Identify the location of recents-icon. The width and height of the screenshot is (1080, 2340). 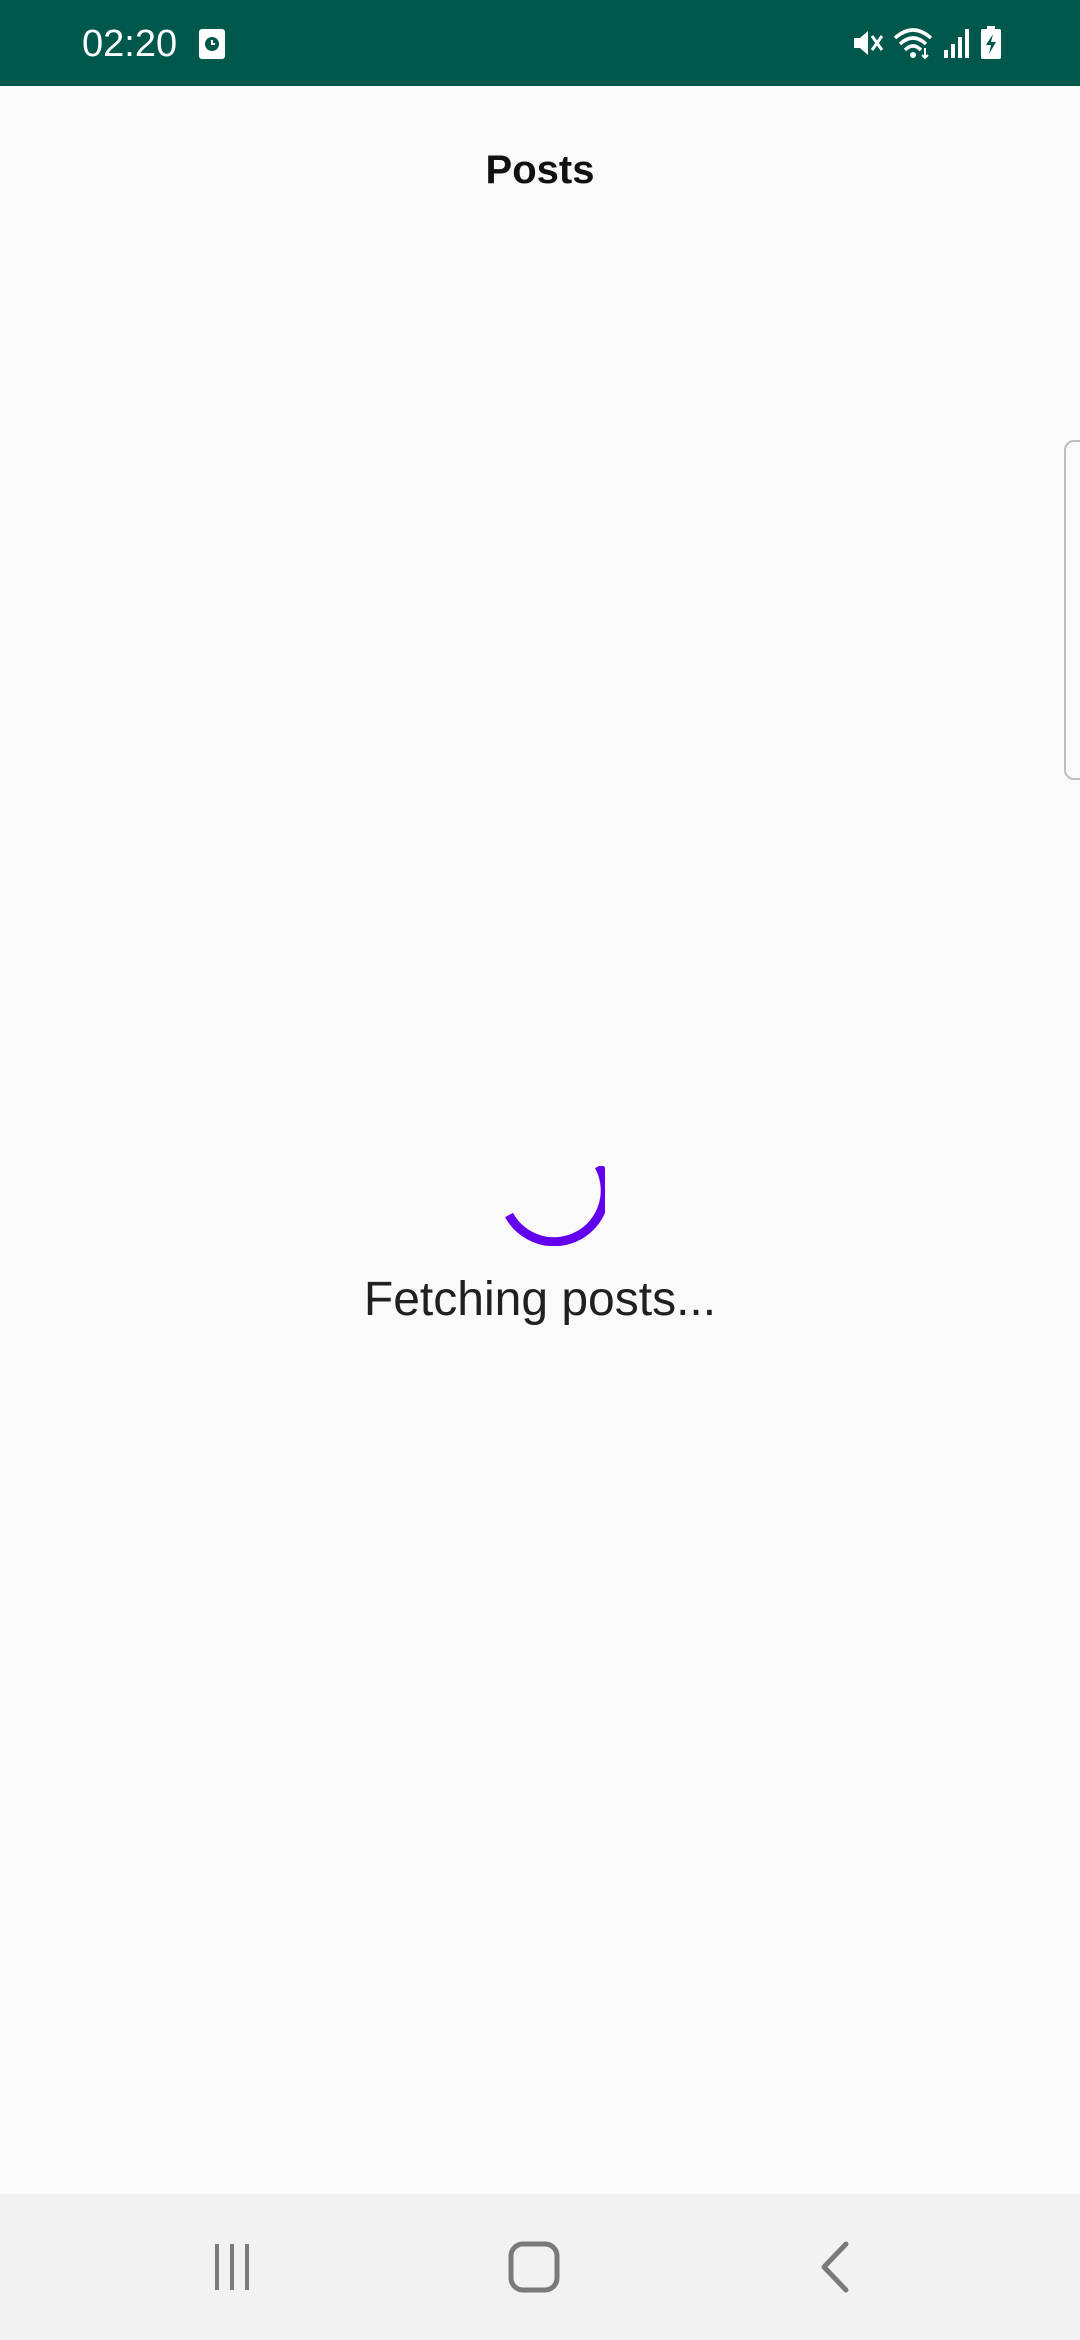
(232, 2267).